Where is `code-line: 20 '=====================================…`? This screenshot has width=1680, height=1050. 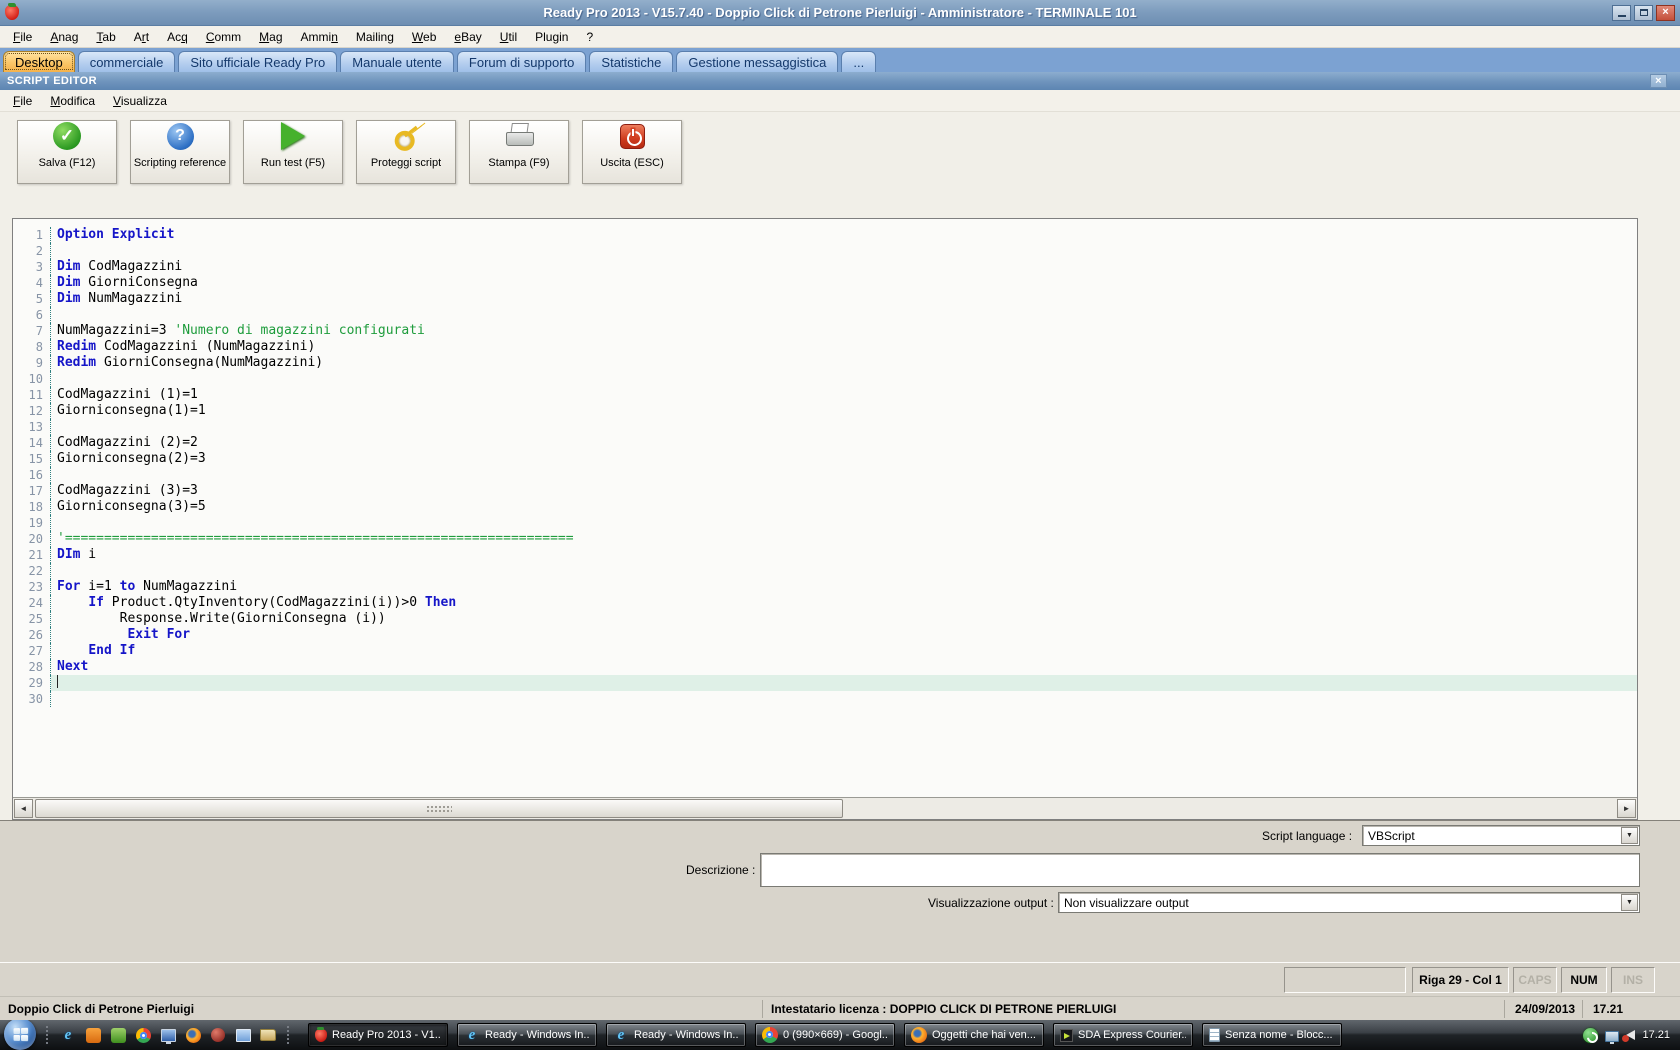
code-line: 20 '=====================================… is located at coordinates (825, 539).